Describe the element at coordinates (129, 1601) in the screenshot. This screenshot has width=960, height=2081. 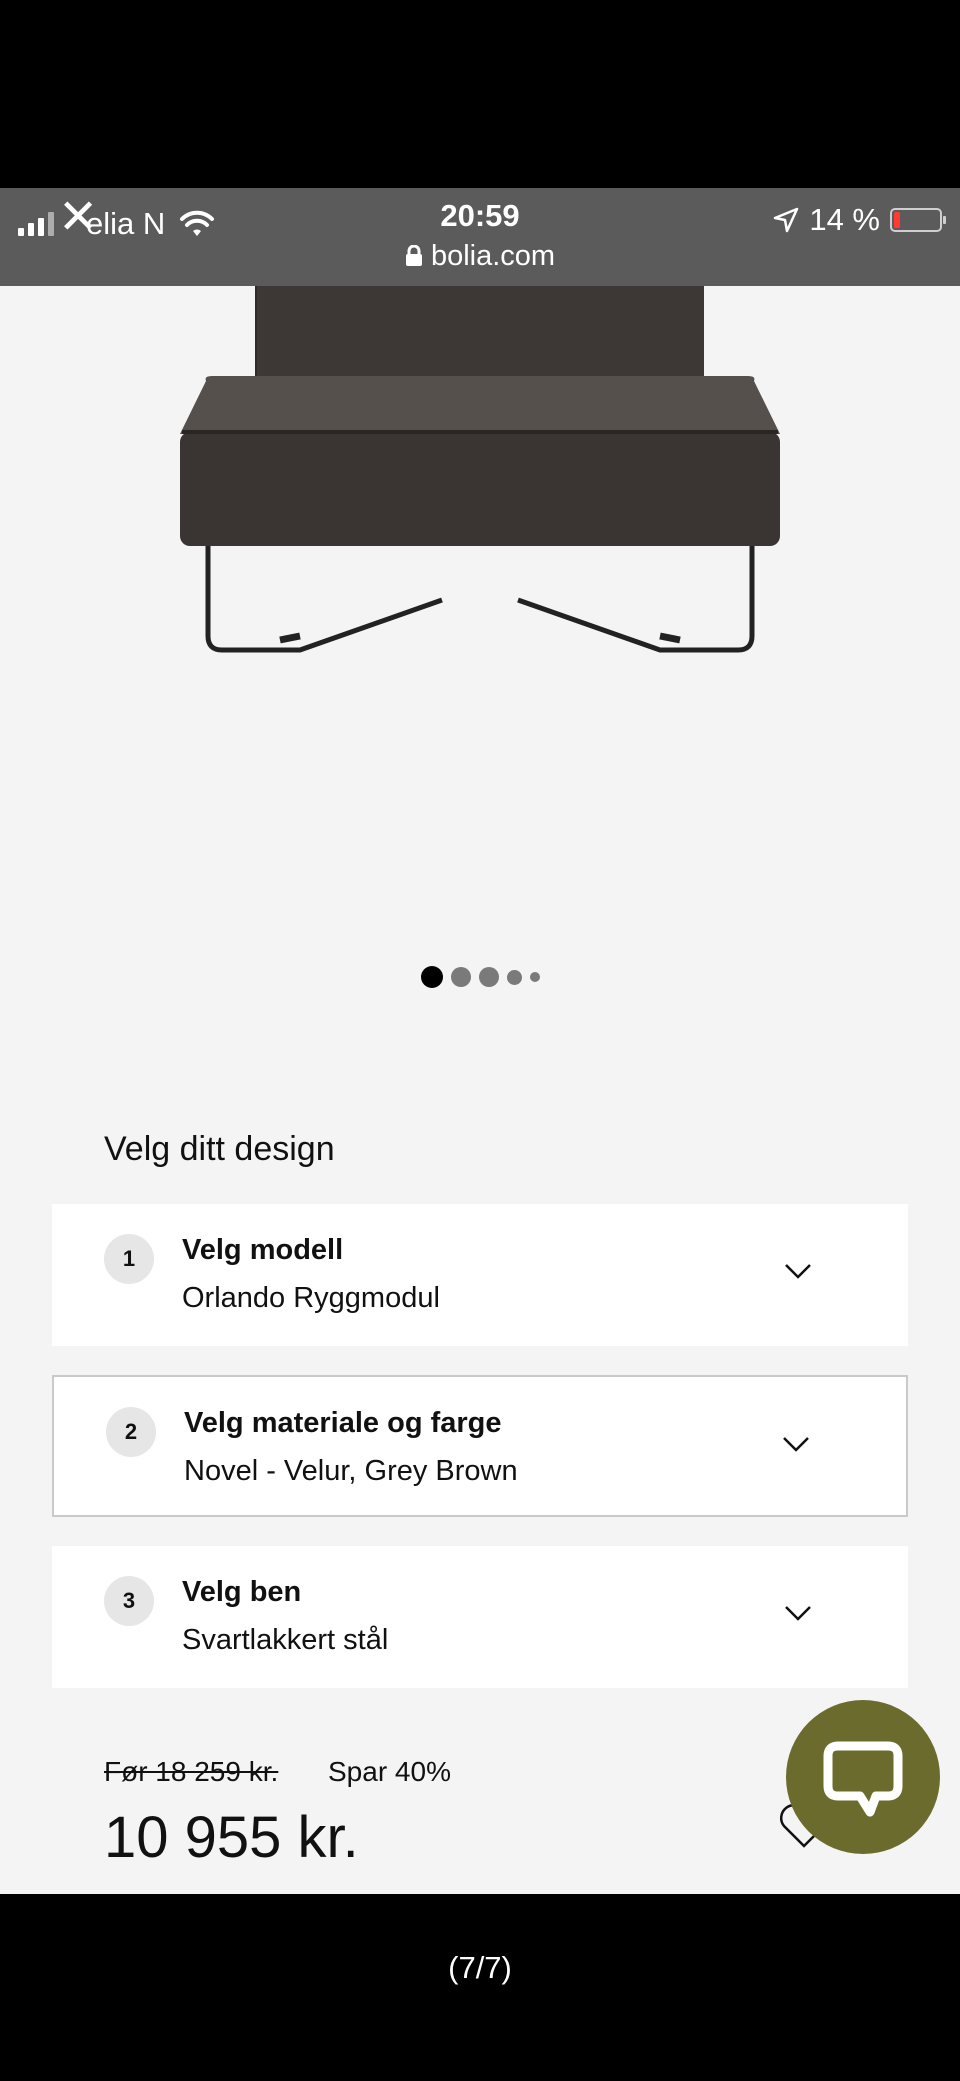
I see `step-number: 3` at that location.